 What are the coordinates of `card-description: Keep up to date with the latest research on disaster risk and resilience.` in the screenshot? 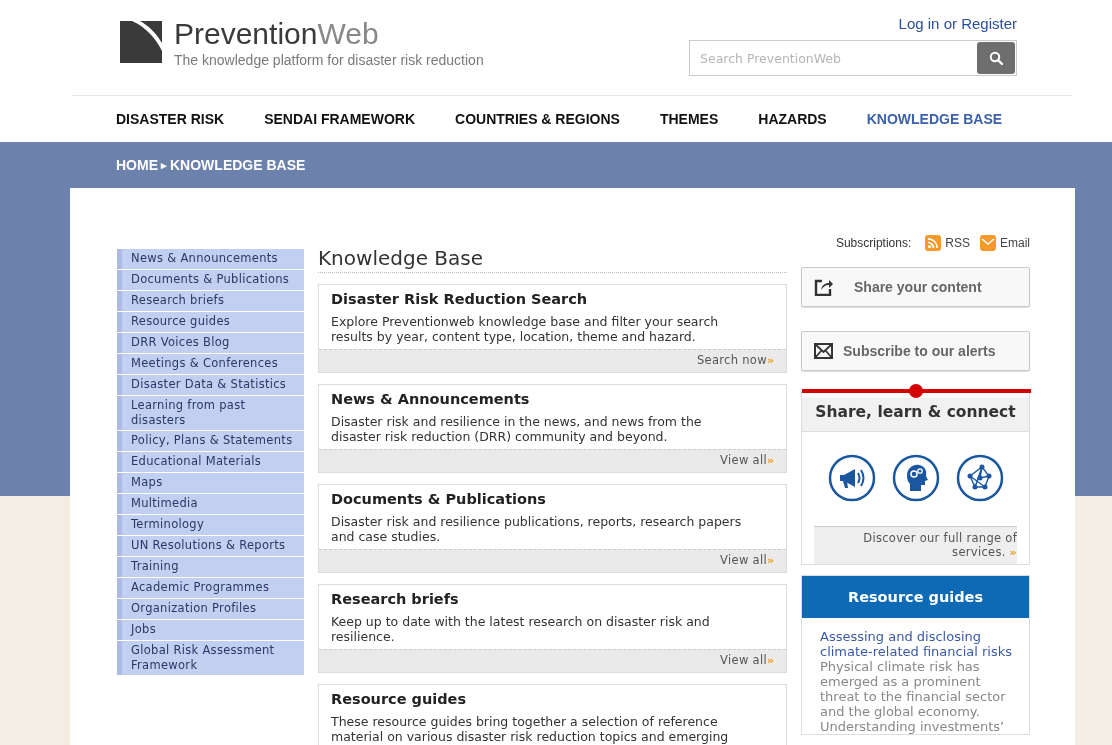 It's located at (521, 629).